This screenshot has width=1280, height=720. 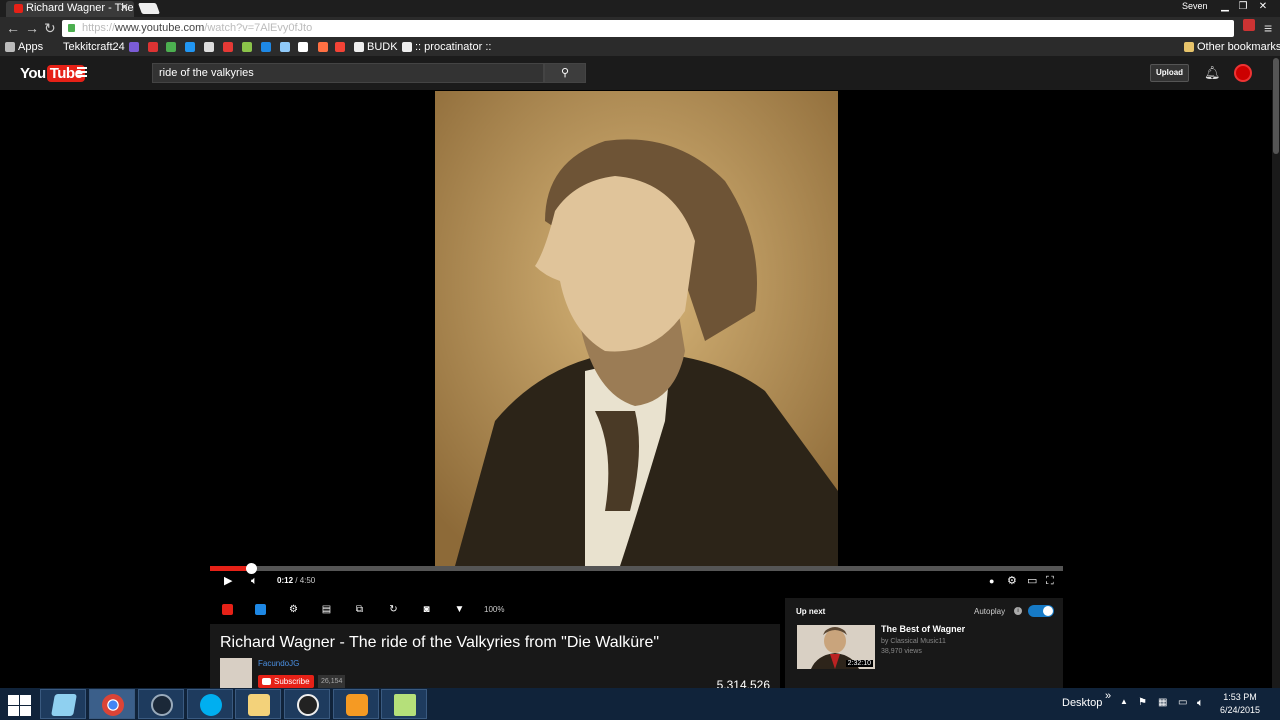 I want to click on bookmark-apps: Apps, so click(x=30, y=47).